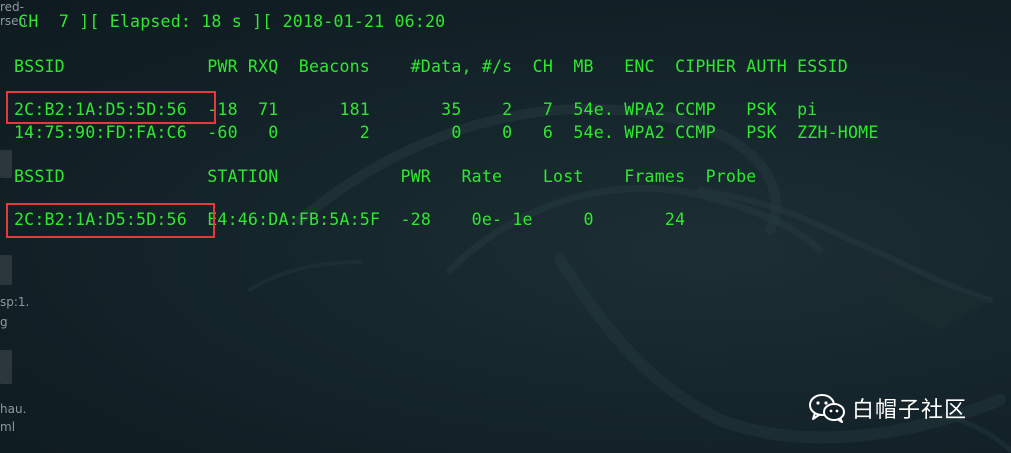  What do you see at coordinates (827, 408) in the screenshot?
I see `wechat-icon` at bounding box center [827, 408].